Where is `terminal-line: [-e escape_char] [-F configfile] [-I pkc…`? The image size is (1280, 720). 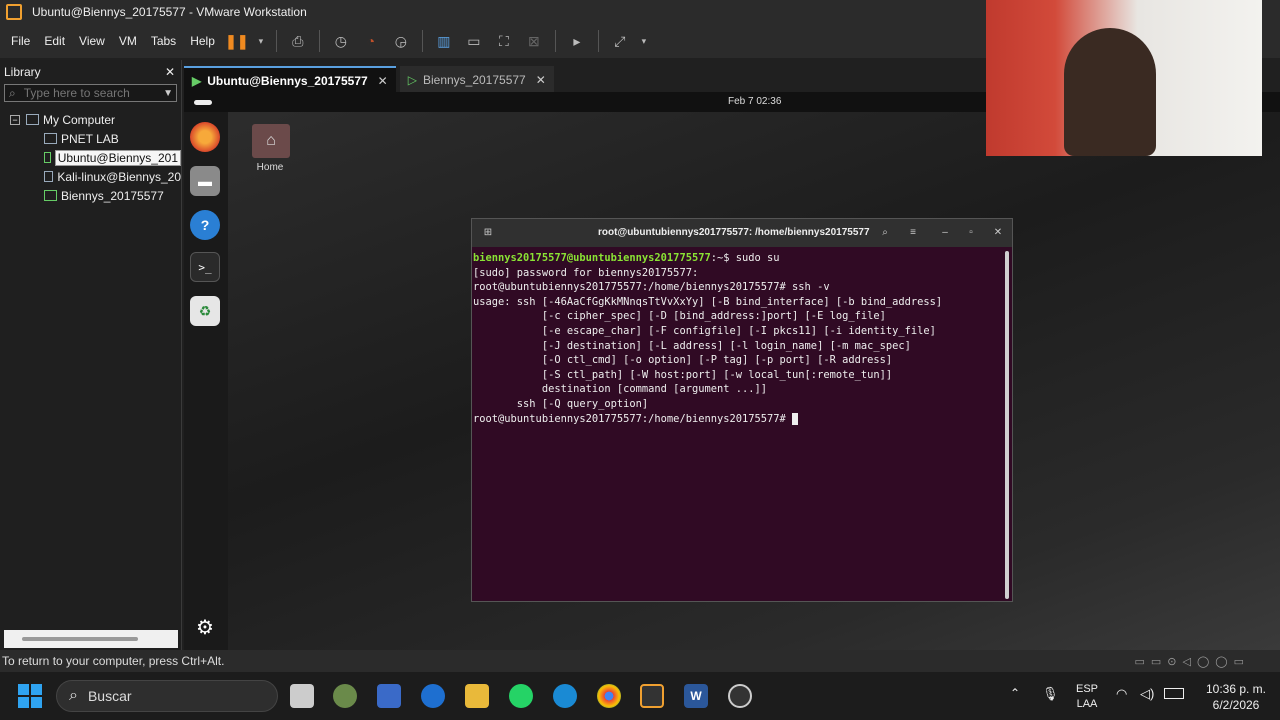 terminal-line: [-e escape_char] [-F configfile] [-I pkc… is located at coordinates (704, 330).